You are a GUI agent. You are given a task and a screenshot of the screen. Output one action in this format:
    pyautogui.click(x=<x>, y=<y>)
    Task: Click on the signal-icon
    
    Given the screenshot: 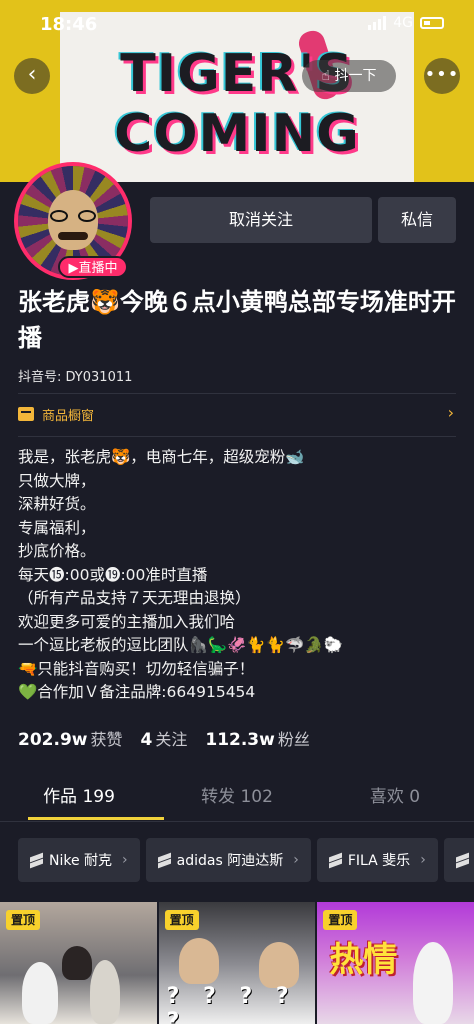 What is the action you would take?
    pyautogui.click(x=377, y=23)
    